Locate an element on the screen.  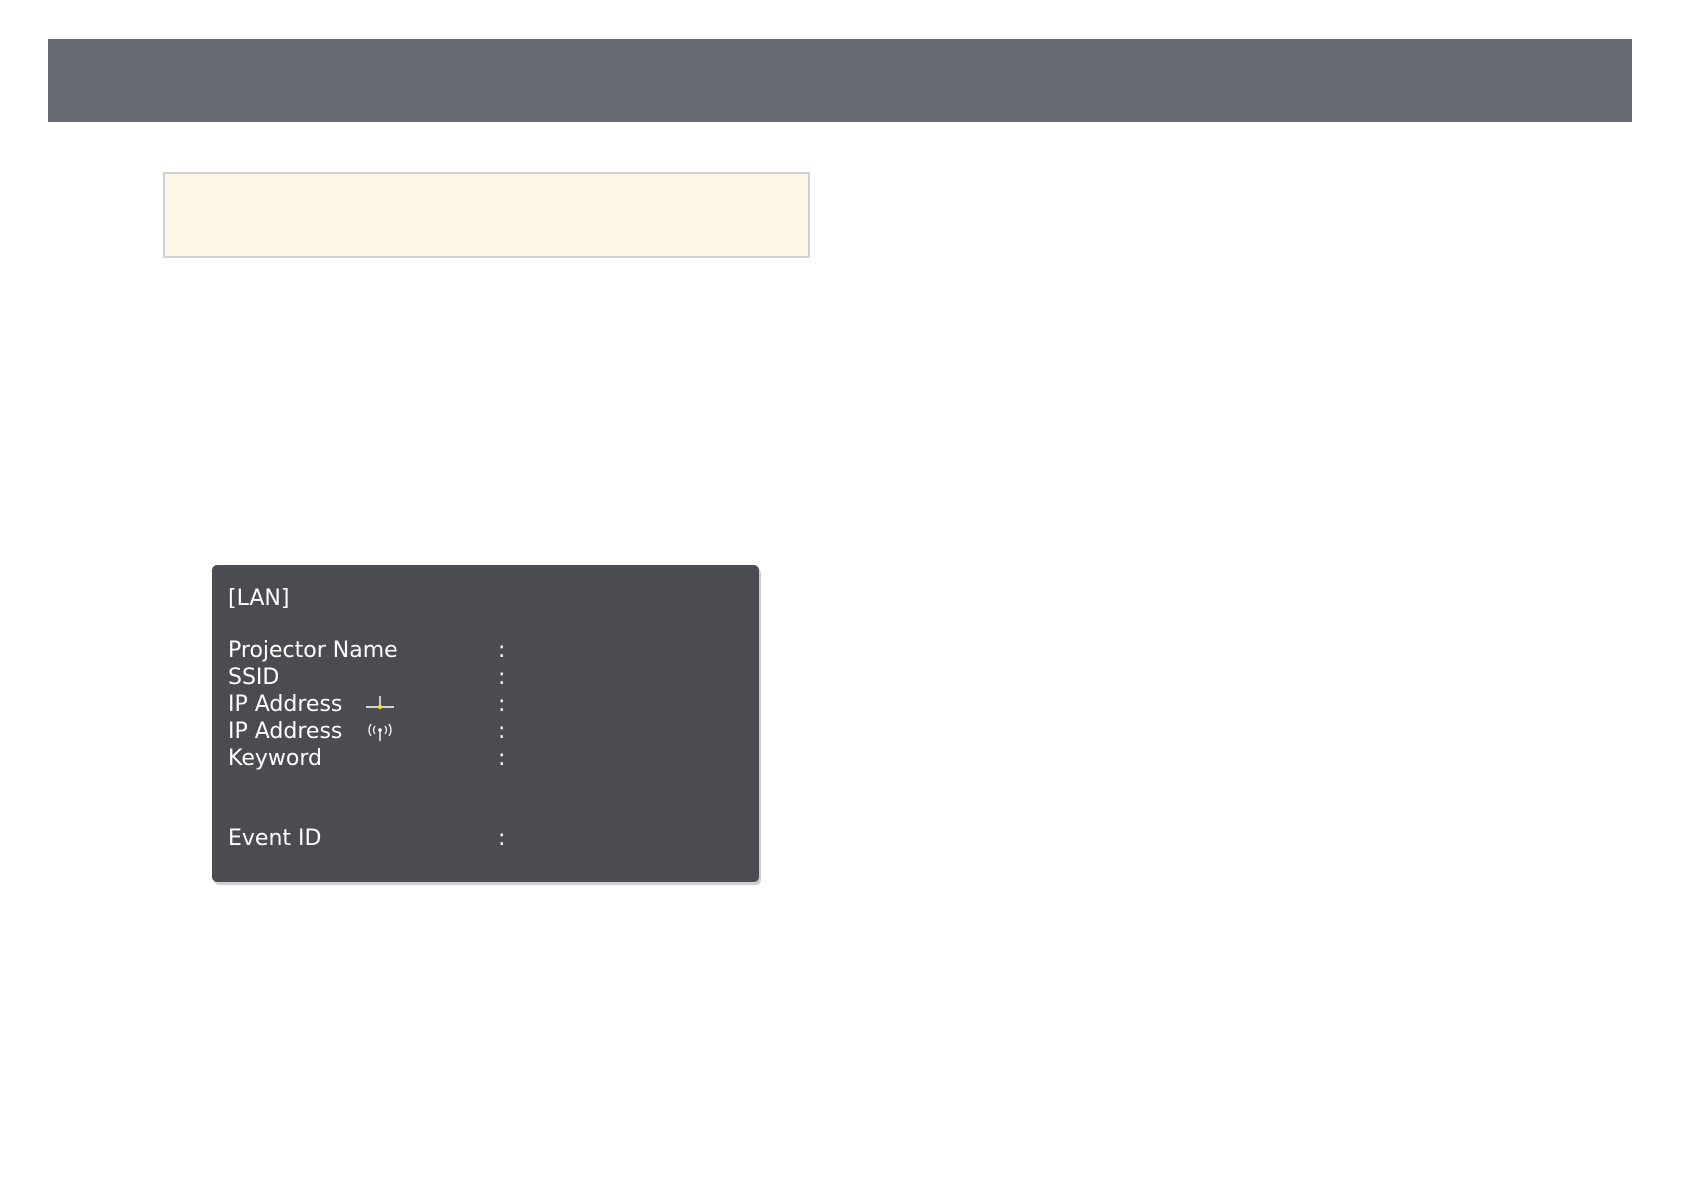
ssid-row: SSID : is located at coordinates (488, 678).